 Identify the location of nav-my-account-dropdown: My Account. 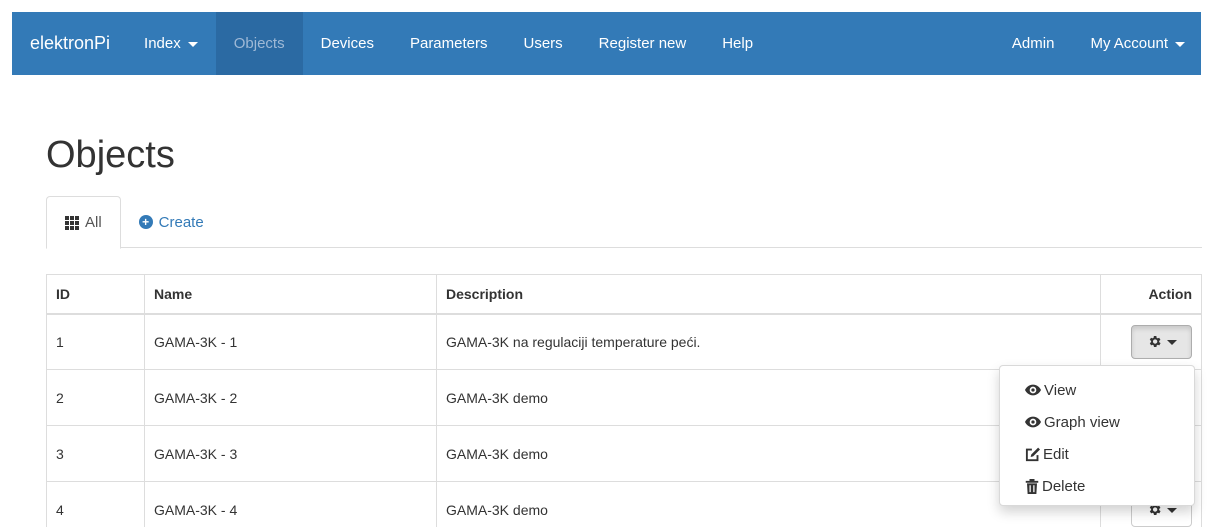
(1136, 43).